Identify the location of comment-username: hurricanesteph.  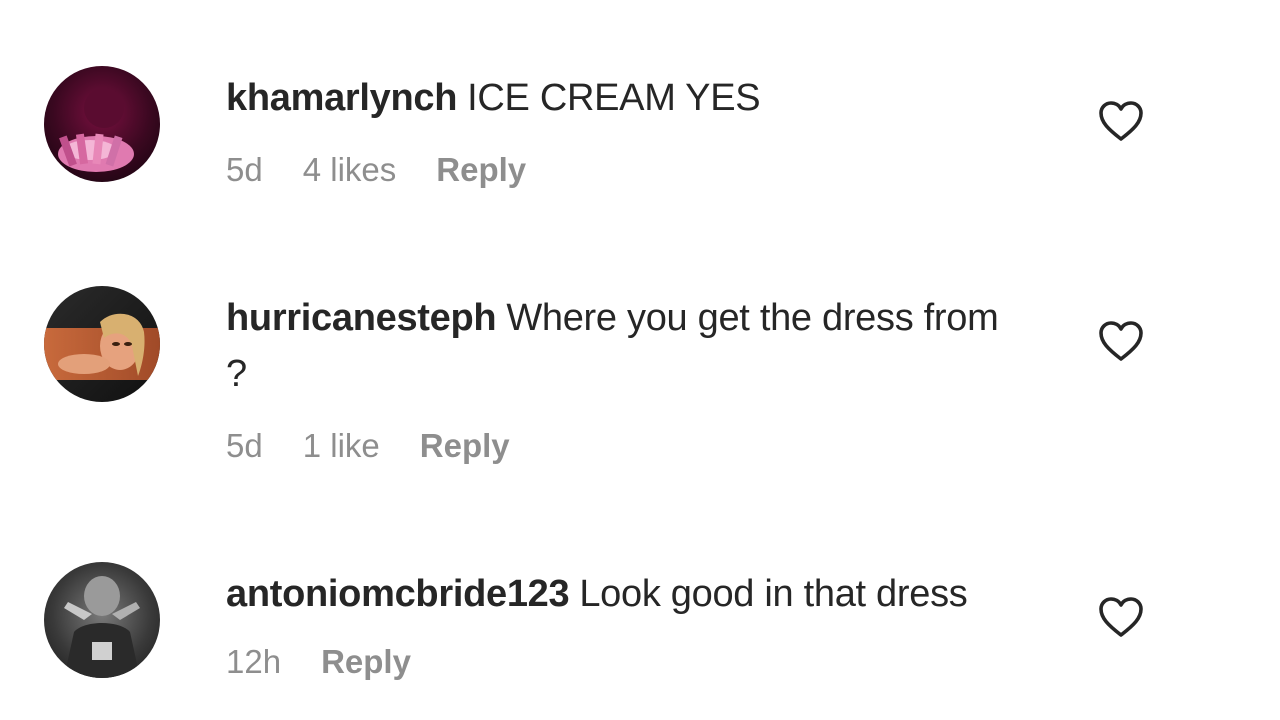
(361, 318).